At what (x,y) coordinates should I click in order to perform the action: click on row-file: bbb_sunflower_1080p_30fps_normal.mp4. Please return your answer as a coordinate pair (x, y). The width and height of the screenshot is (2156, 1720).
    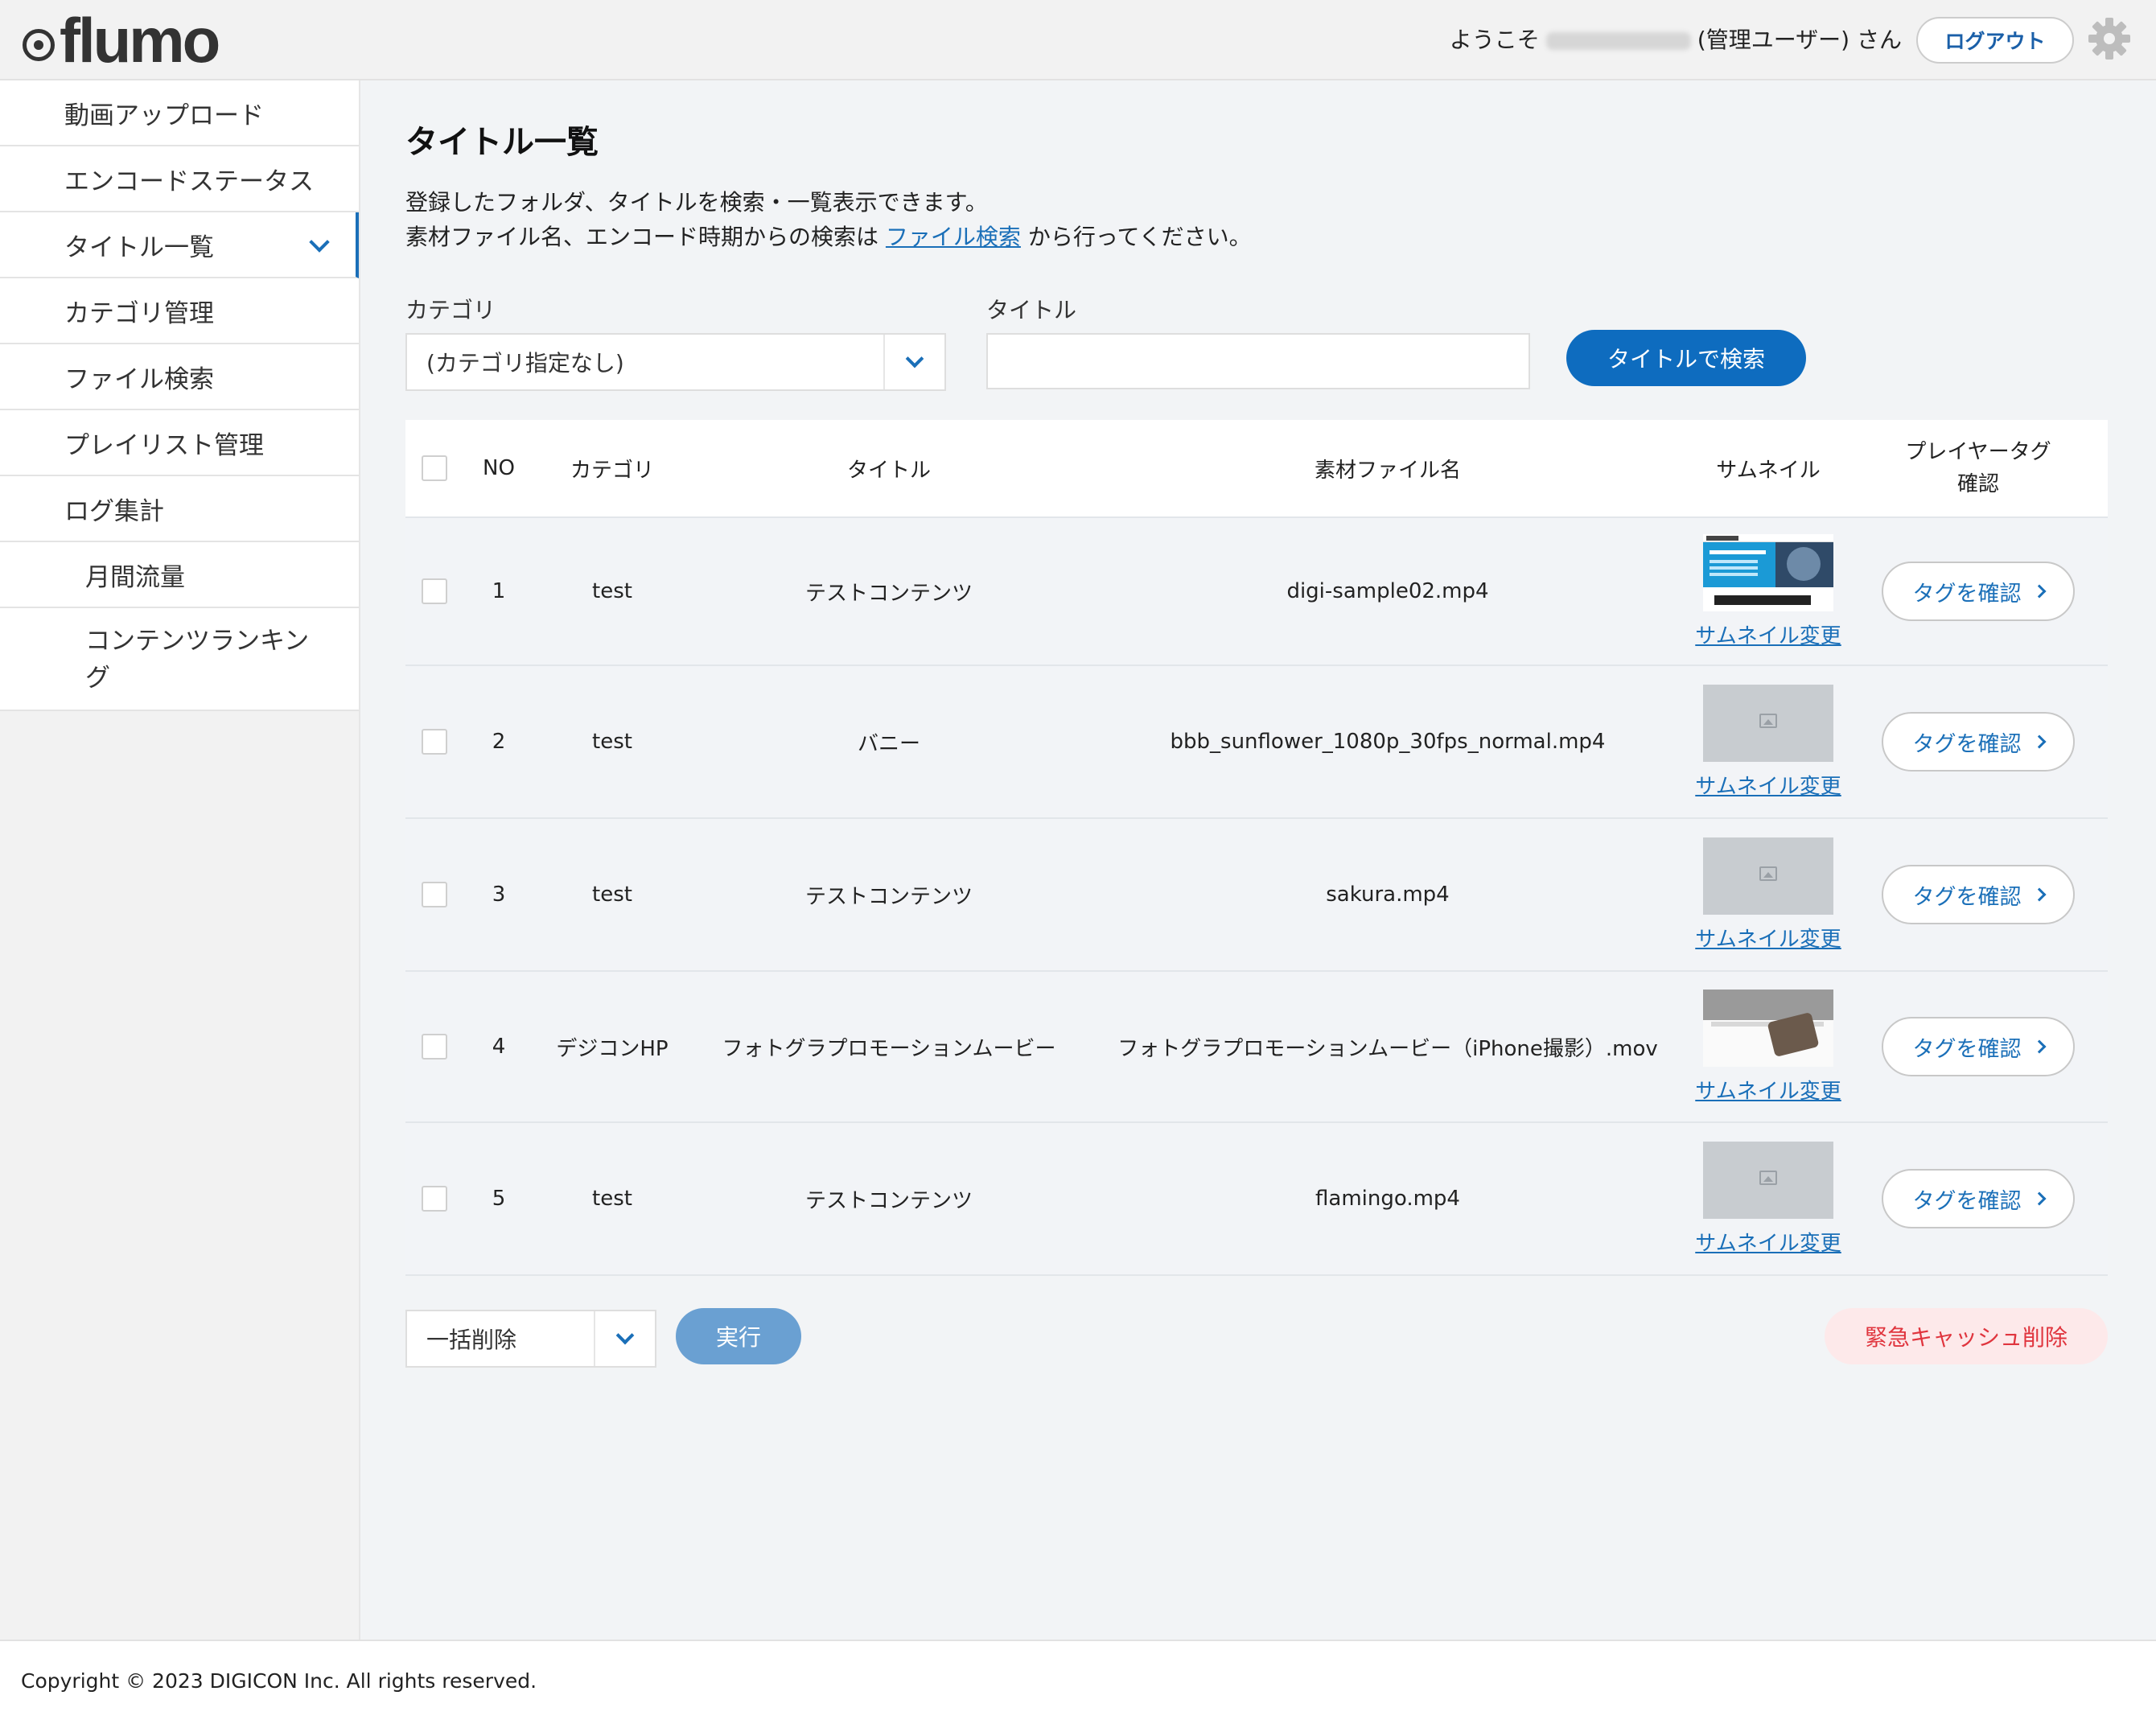
    Looking at the image, I should click on (1388, 742).